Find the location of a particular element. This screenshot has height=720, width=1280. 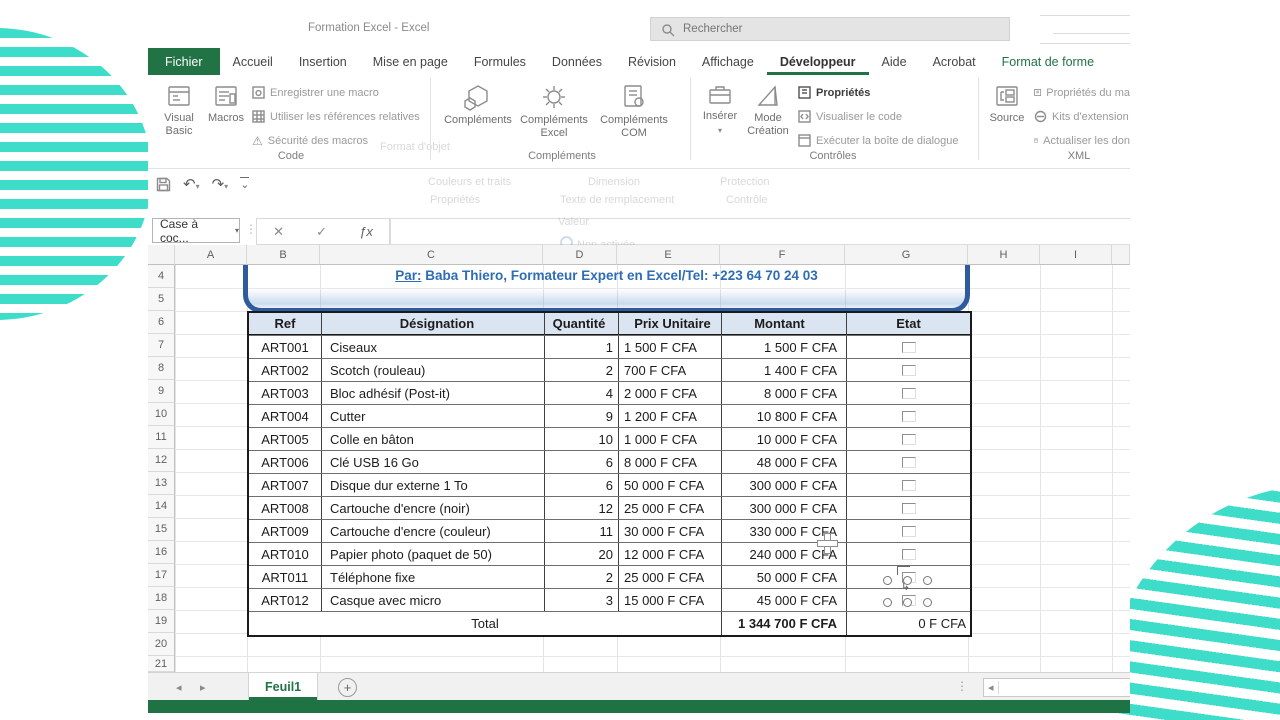

cell: 15 000 F CFA is located at coordinates (670, 600).